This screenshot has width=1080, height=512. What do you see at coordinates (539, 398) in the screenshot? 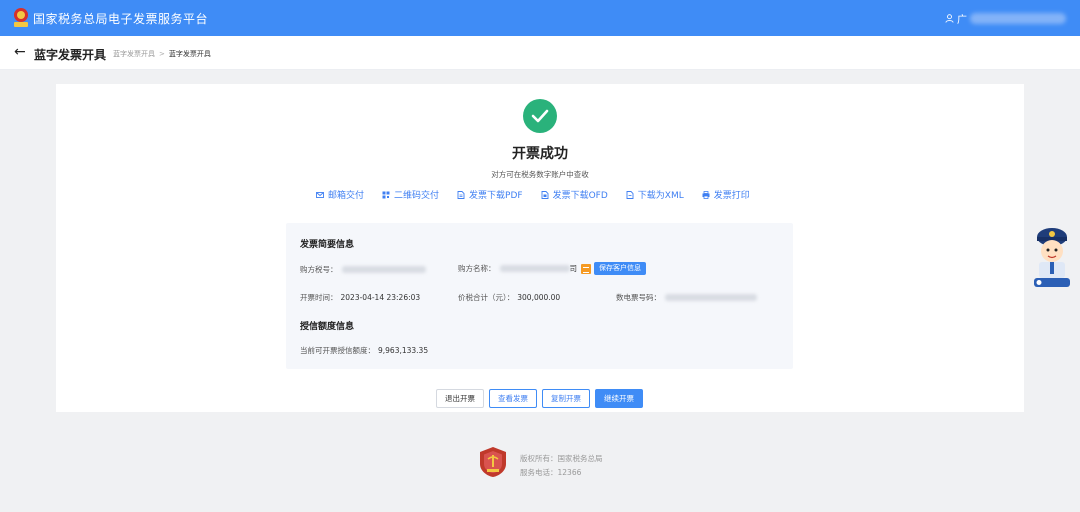
I see `footer-buttons: 退出开票 查看发票 复制开票 继续开票` at bounding box center [539, 398].